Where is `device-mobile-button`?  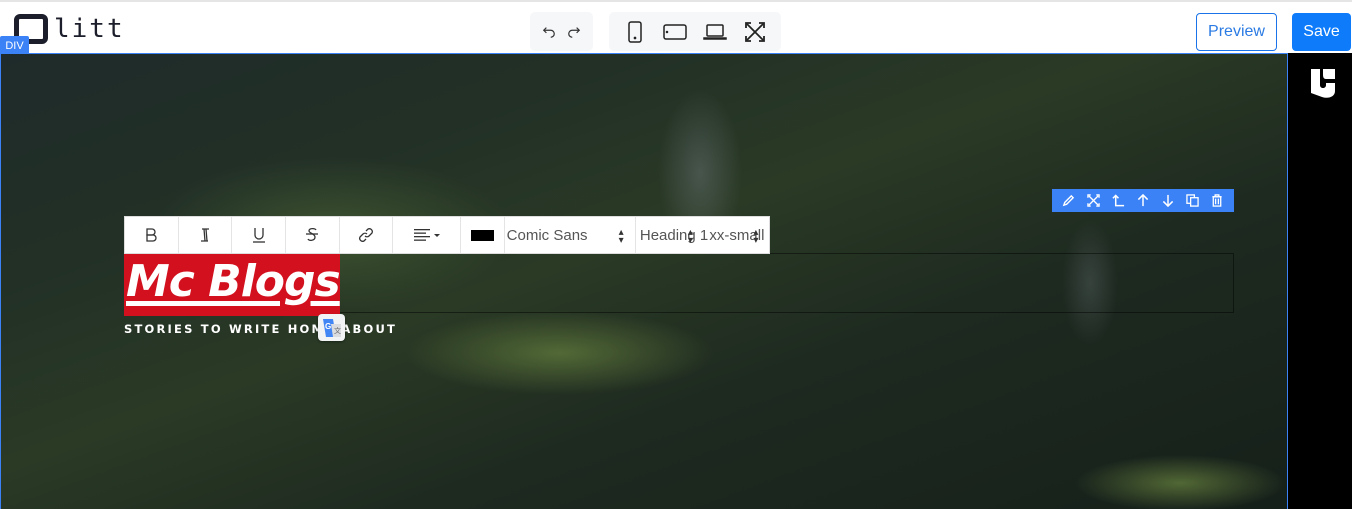 device-mobile-button is located at coordinates (635, 32).